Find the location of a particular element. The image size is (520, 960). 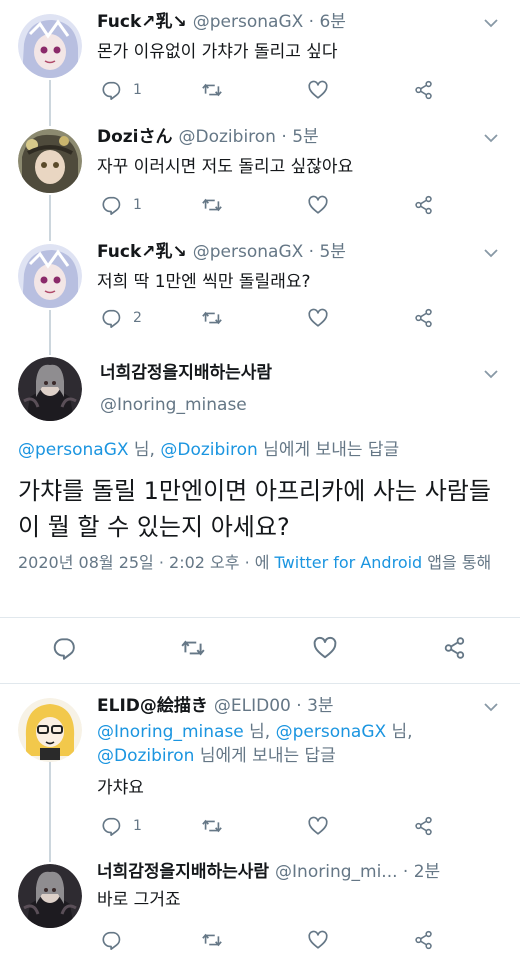

user-name: Doziさん is located at coordinates (135, 137).